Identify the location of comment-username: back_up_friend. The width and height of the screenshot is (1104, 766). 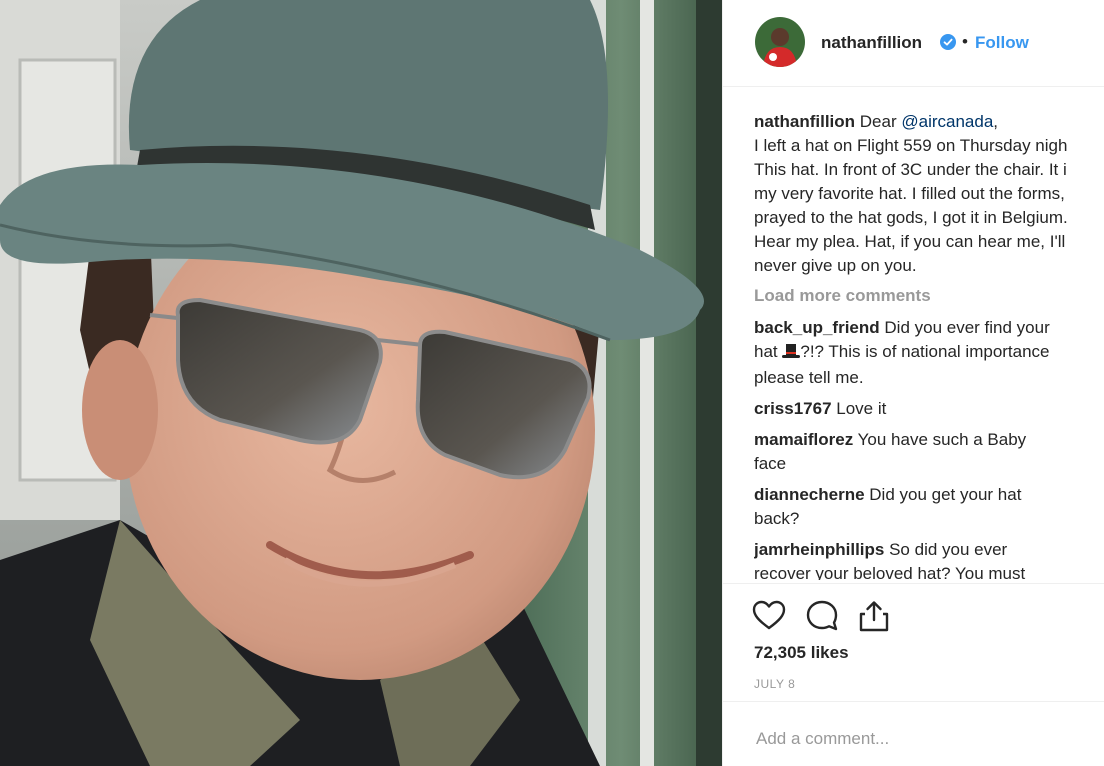
(817, 327).